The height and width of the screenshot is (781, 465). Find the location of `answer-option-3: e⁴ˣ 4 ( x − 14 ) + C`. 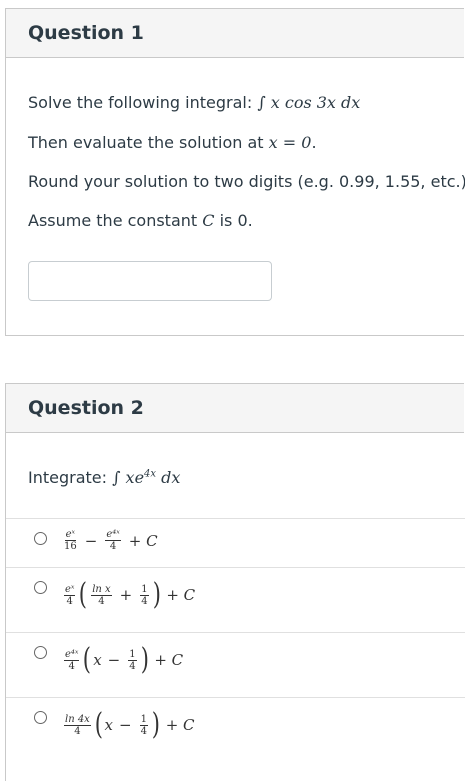

answer-option-3: e⁴ˣ 4 ( x − 14 ) + C is located at coordinates (235, 665).